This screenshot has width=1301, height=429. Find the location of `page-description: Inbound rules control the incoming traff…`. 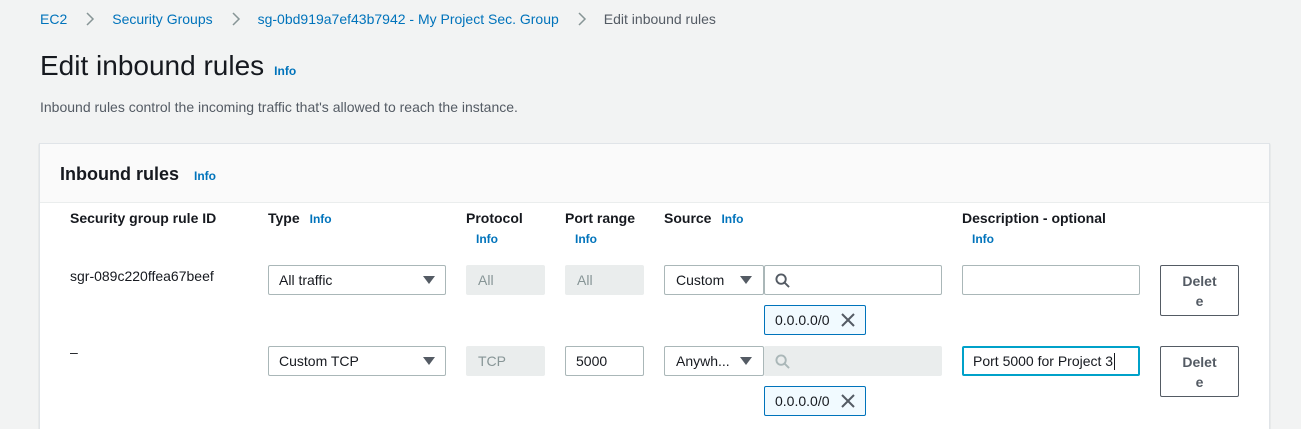

page-description: Inbound rules control the incoming traff… is located at coordinates (279, 107).